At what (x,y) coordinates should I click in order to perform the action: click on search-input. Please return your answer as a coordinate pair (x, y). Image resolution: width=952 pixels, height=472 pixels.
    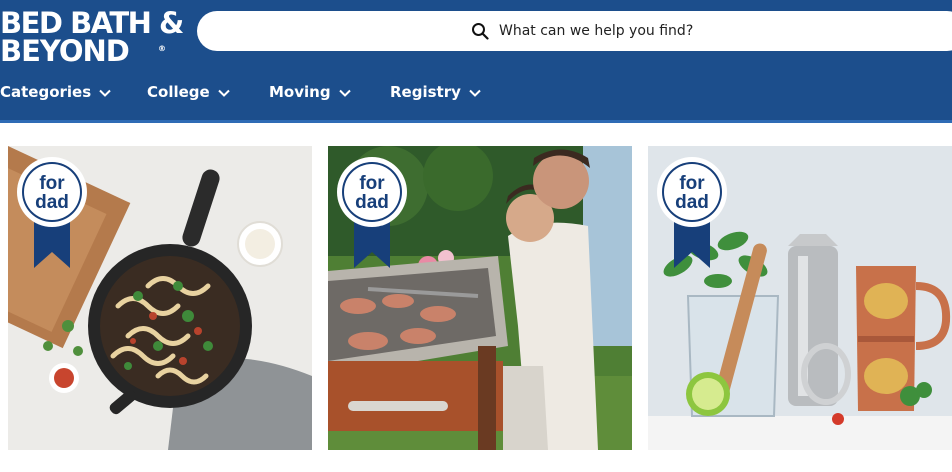
    Looking at the image, I should click on (709, 31).